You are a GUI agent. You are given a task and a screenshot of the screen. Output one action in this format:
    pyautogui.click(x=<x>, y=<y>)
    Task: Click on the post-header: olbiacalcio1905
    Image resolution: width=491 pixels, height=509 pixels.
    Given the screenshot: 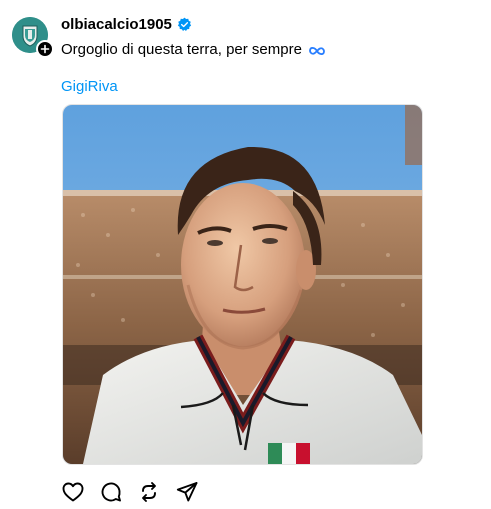 What is the action you would take?
    pyautogui.click(x=126, y=24)
    